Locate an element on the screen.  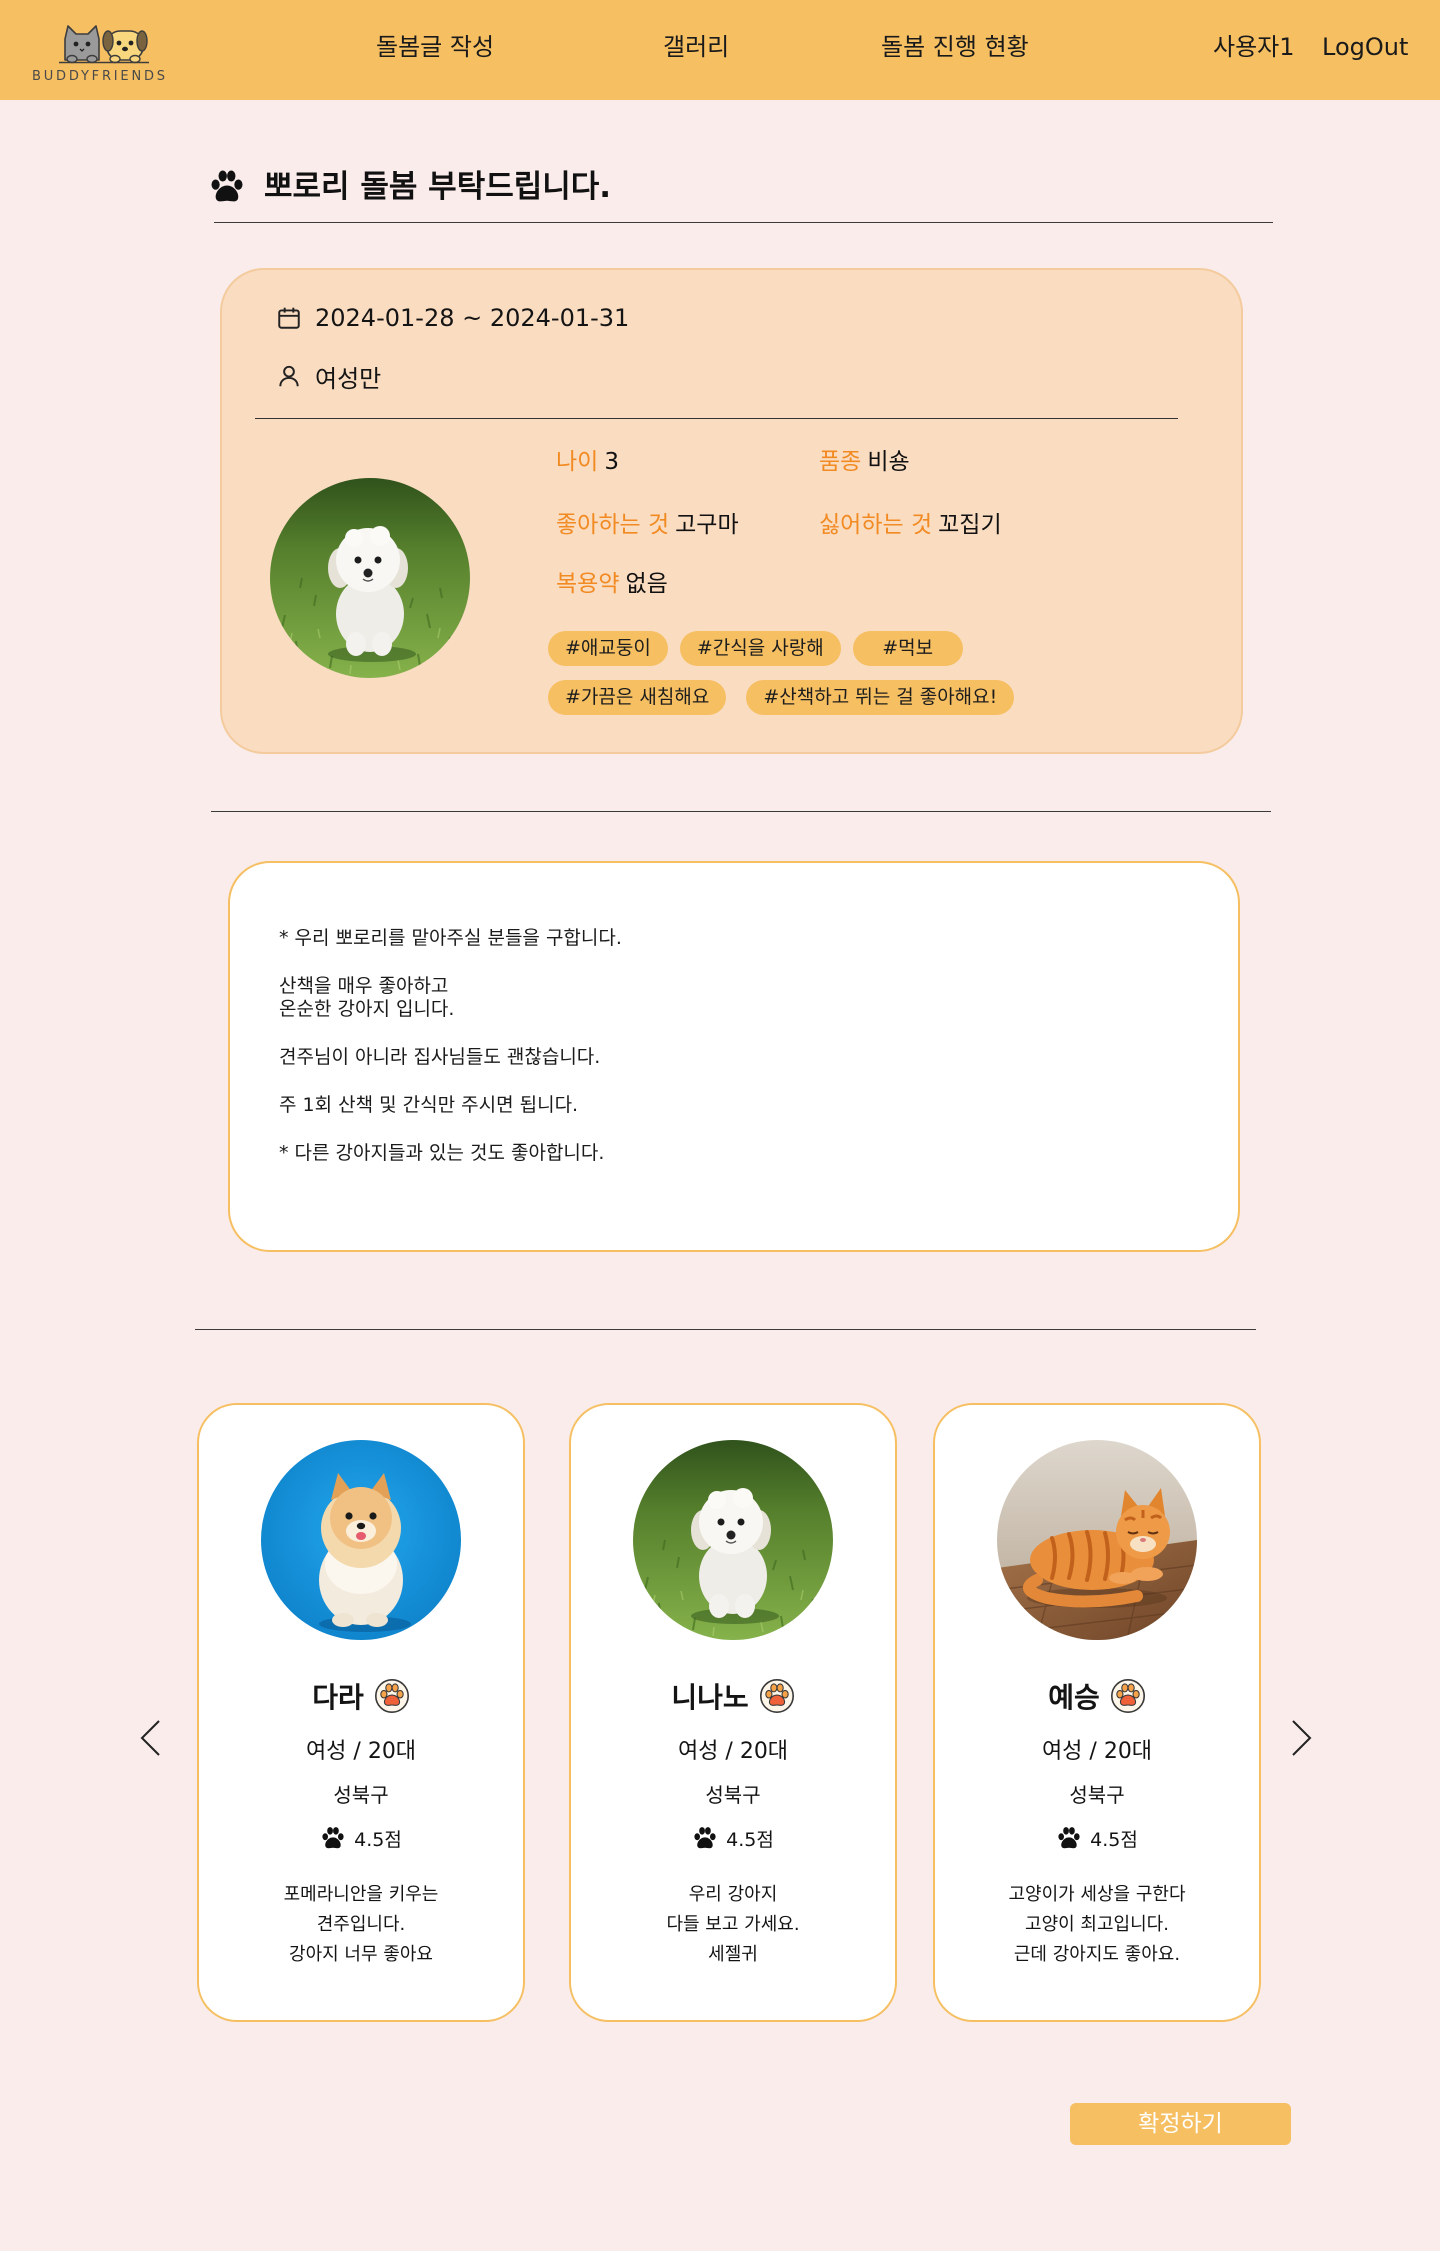
calendar-icon is located at coordinates (289, 318).